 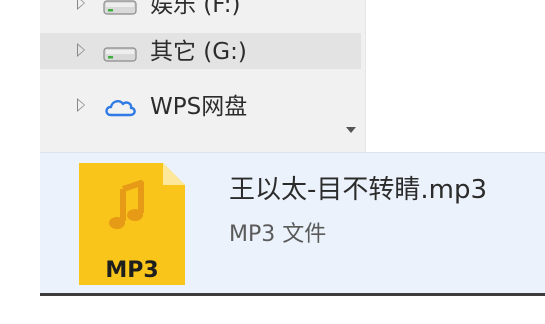 I want to click on mp3-badge: MP3, so click(x=132, y=270).